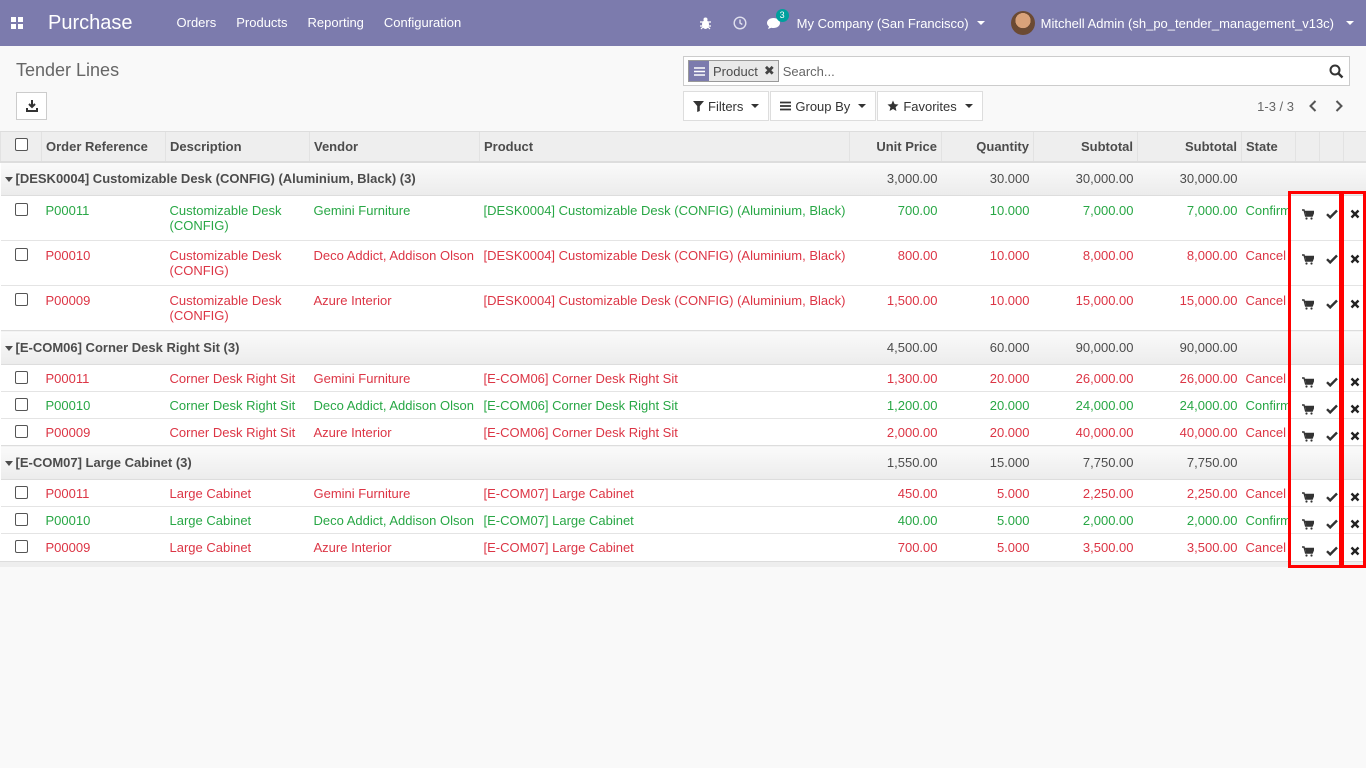 The width and height of the screenshot is (1366, 768). I want to click on subtotal-cell: 8,000.00, so click(1085, 263).